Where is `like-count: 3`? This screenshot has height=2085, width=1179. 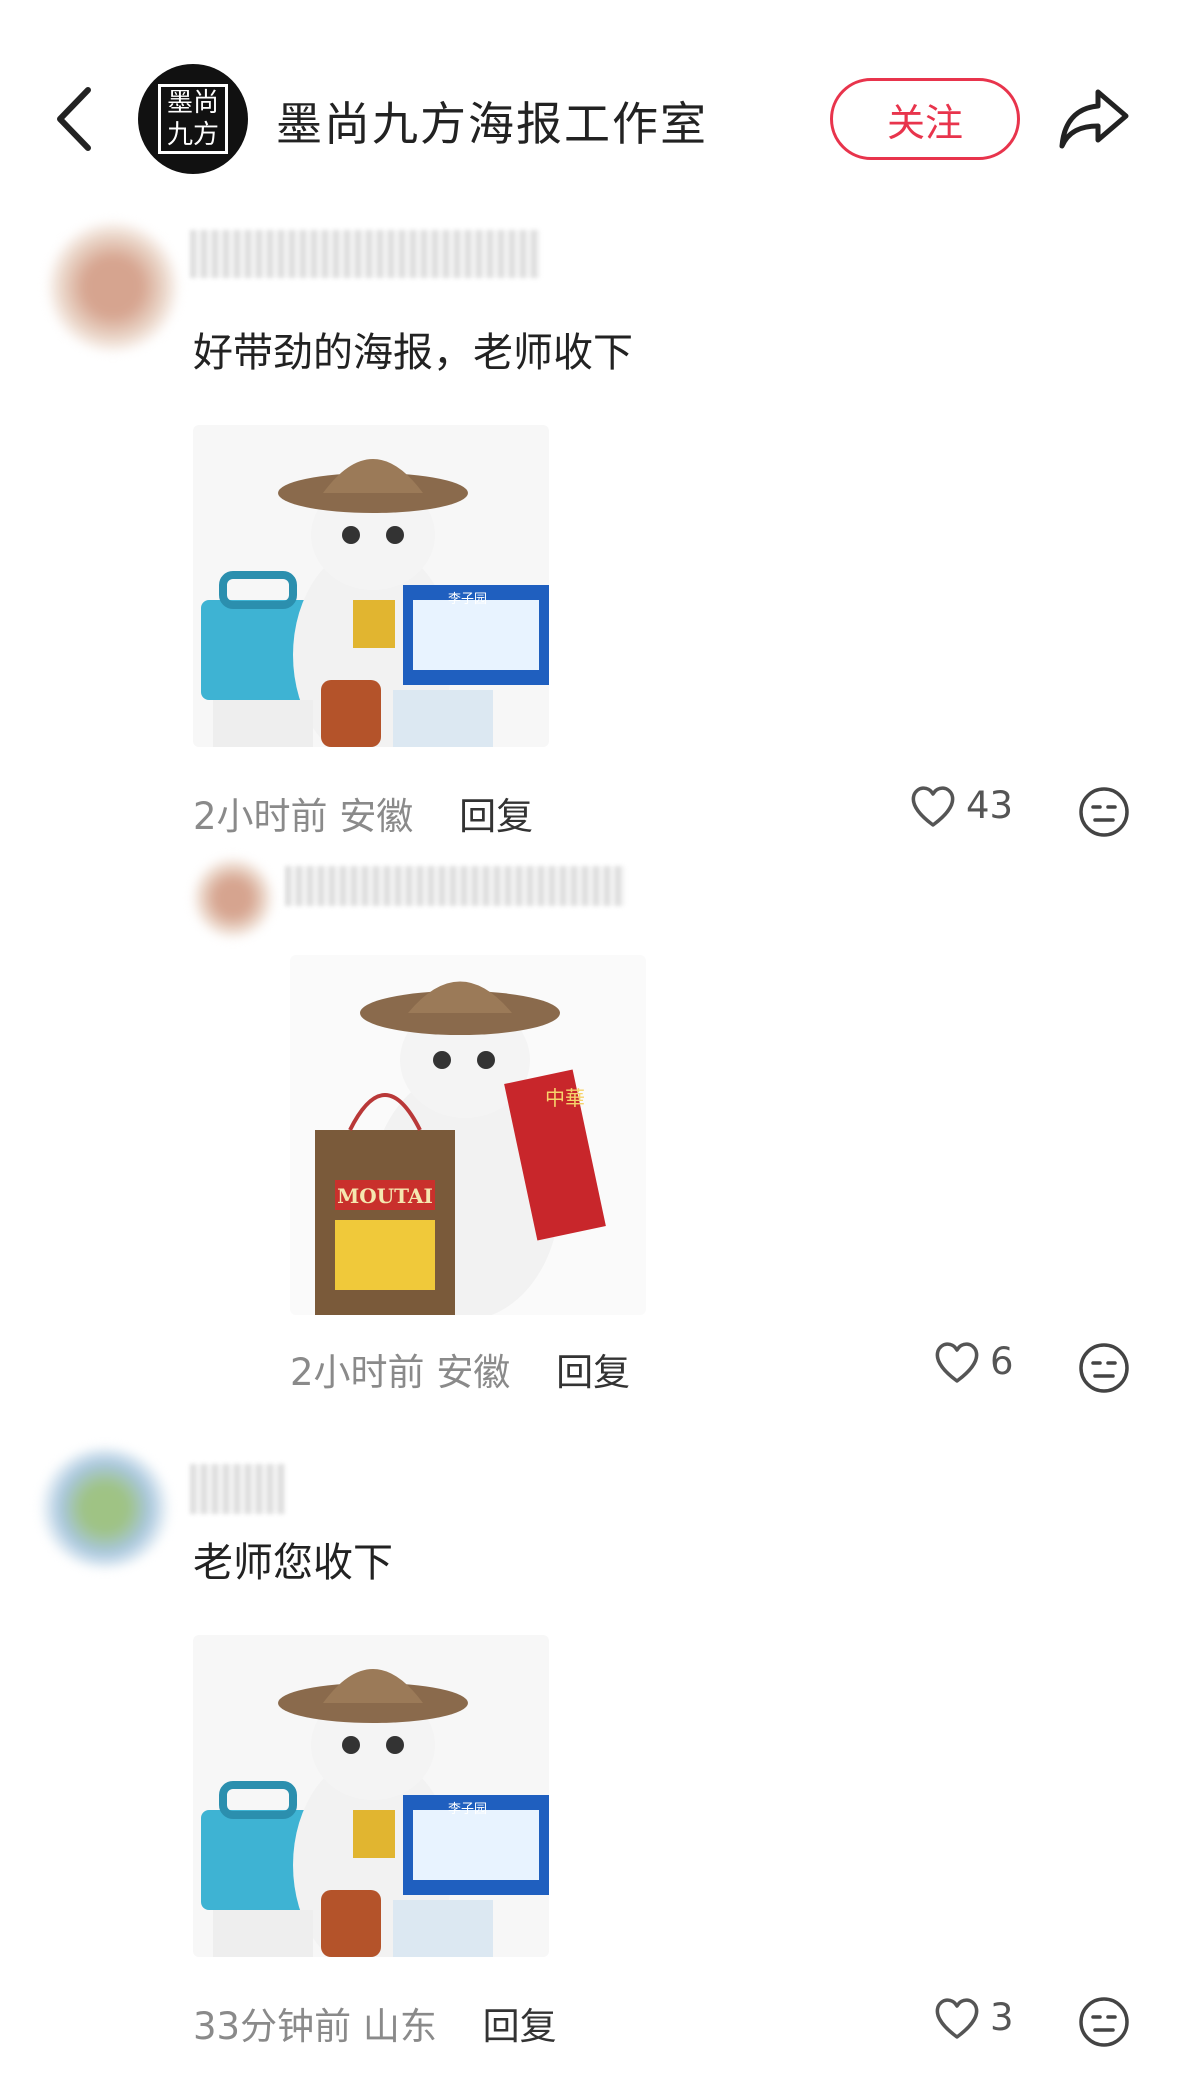 like-count: 3 is located at coordinates (1002, 2017).